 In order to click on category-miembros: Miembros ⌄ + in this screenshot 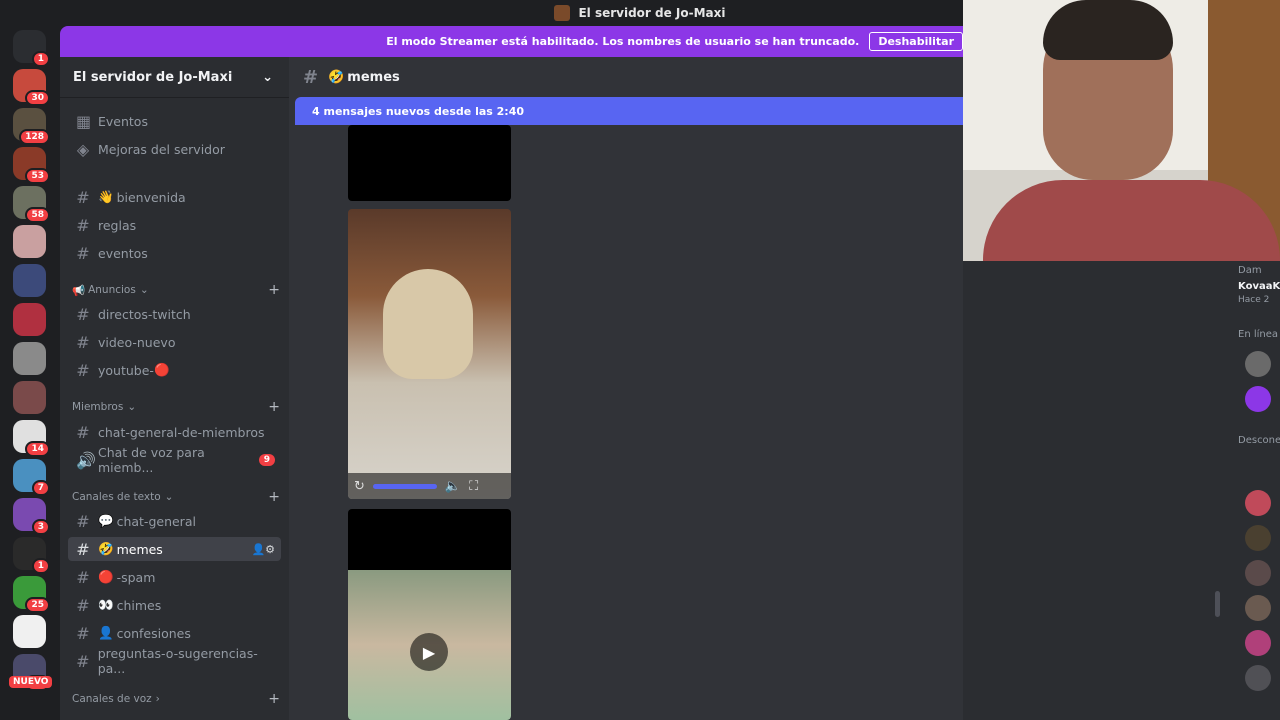, I will do `click(176, 407)`.